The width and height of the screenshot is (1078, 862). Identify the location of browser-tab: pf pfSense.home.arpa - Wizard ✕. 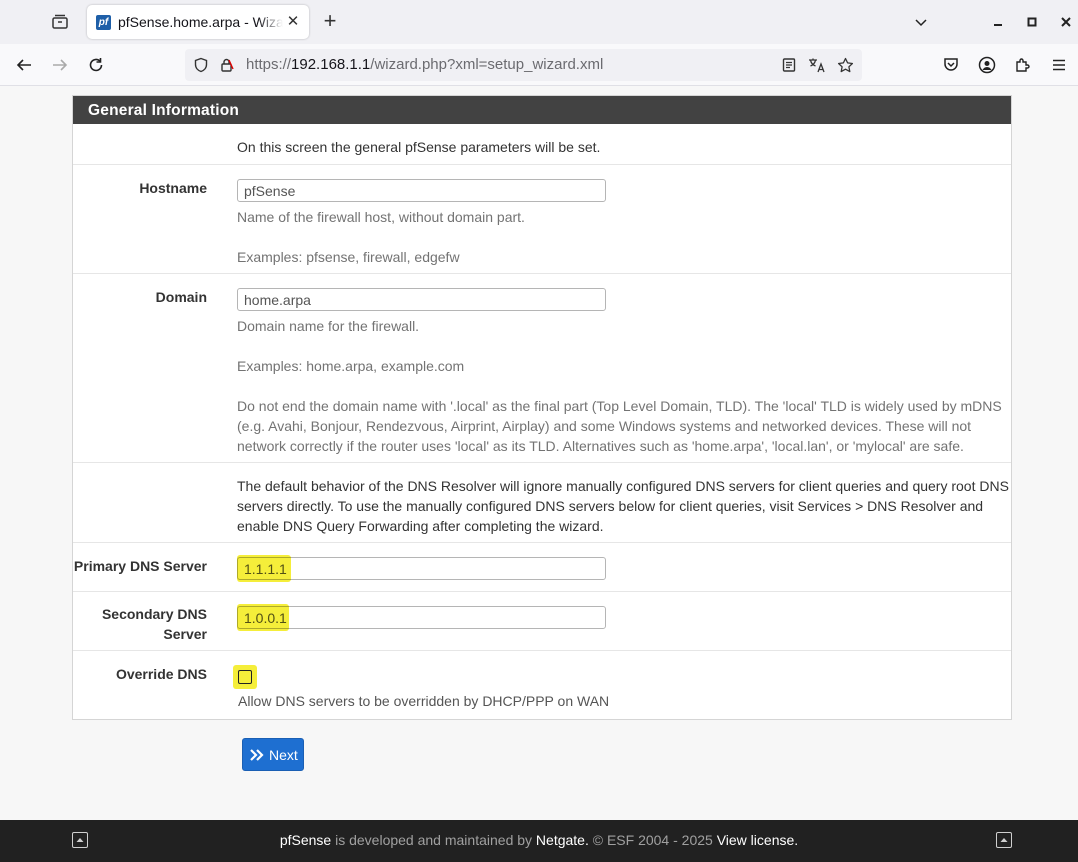
(198, 22).